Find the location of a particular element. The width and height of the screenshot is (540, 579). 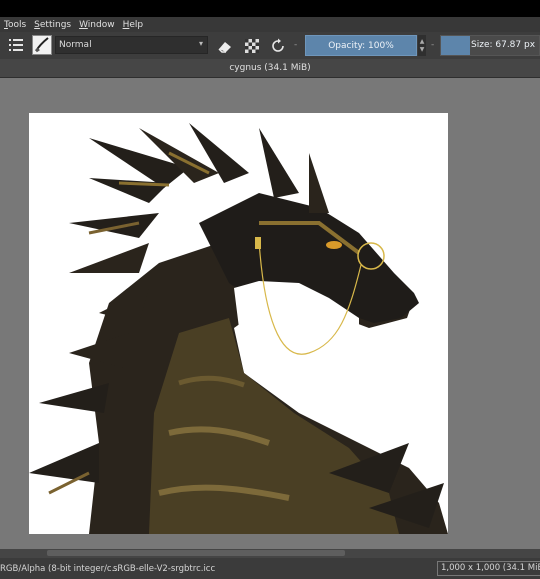

menu-settings: Settings is located at coordinates (52, 25).